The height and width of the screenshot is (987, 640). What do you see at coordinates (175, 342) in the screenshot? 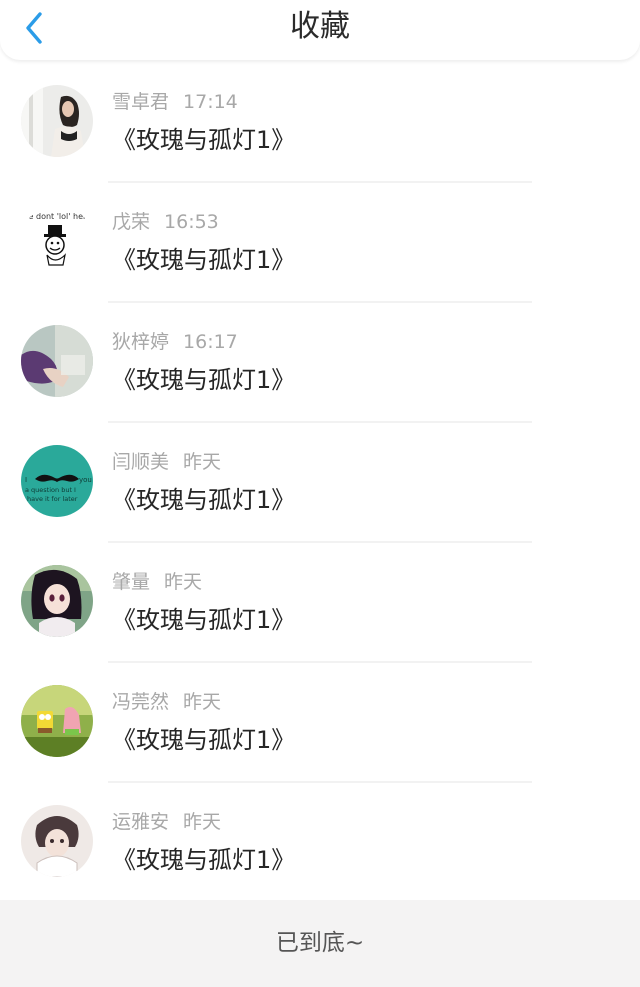
I see `item-meta: 狄梓婷 16:17` at bounding box center [175, 342].